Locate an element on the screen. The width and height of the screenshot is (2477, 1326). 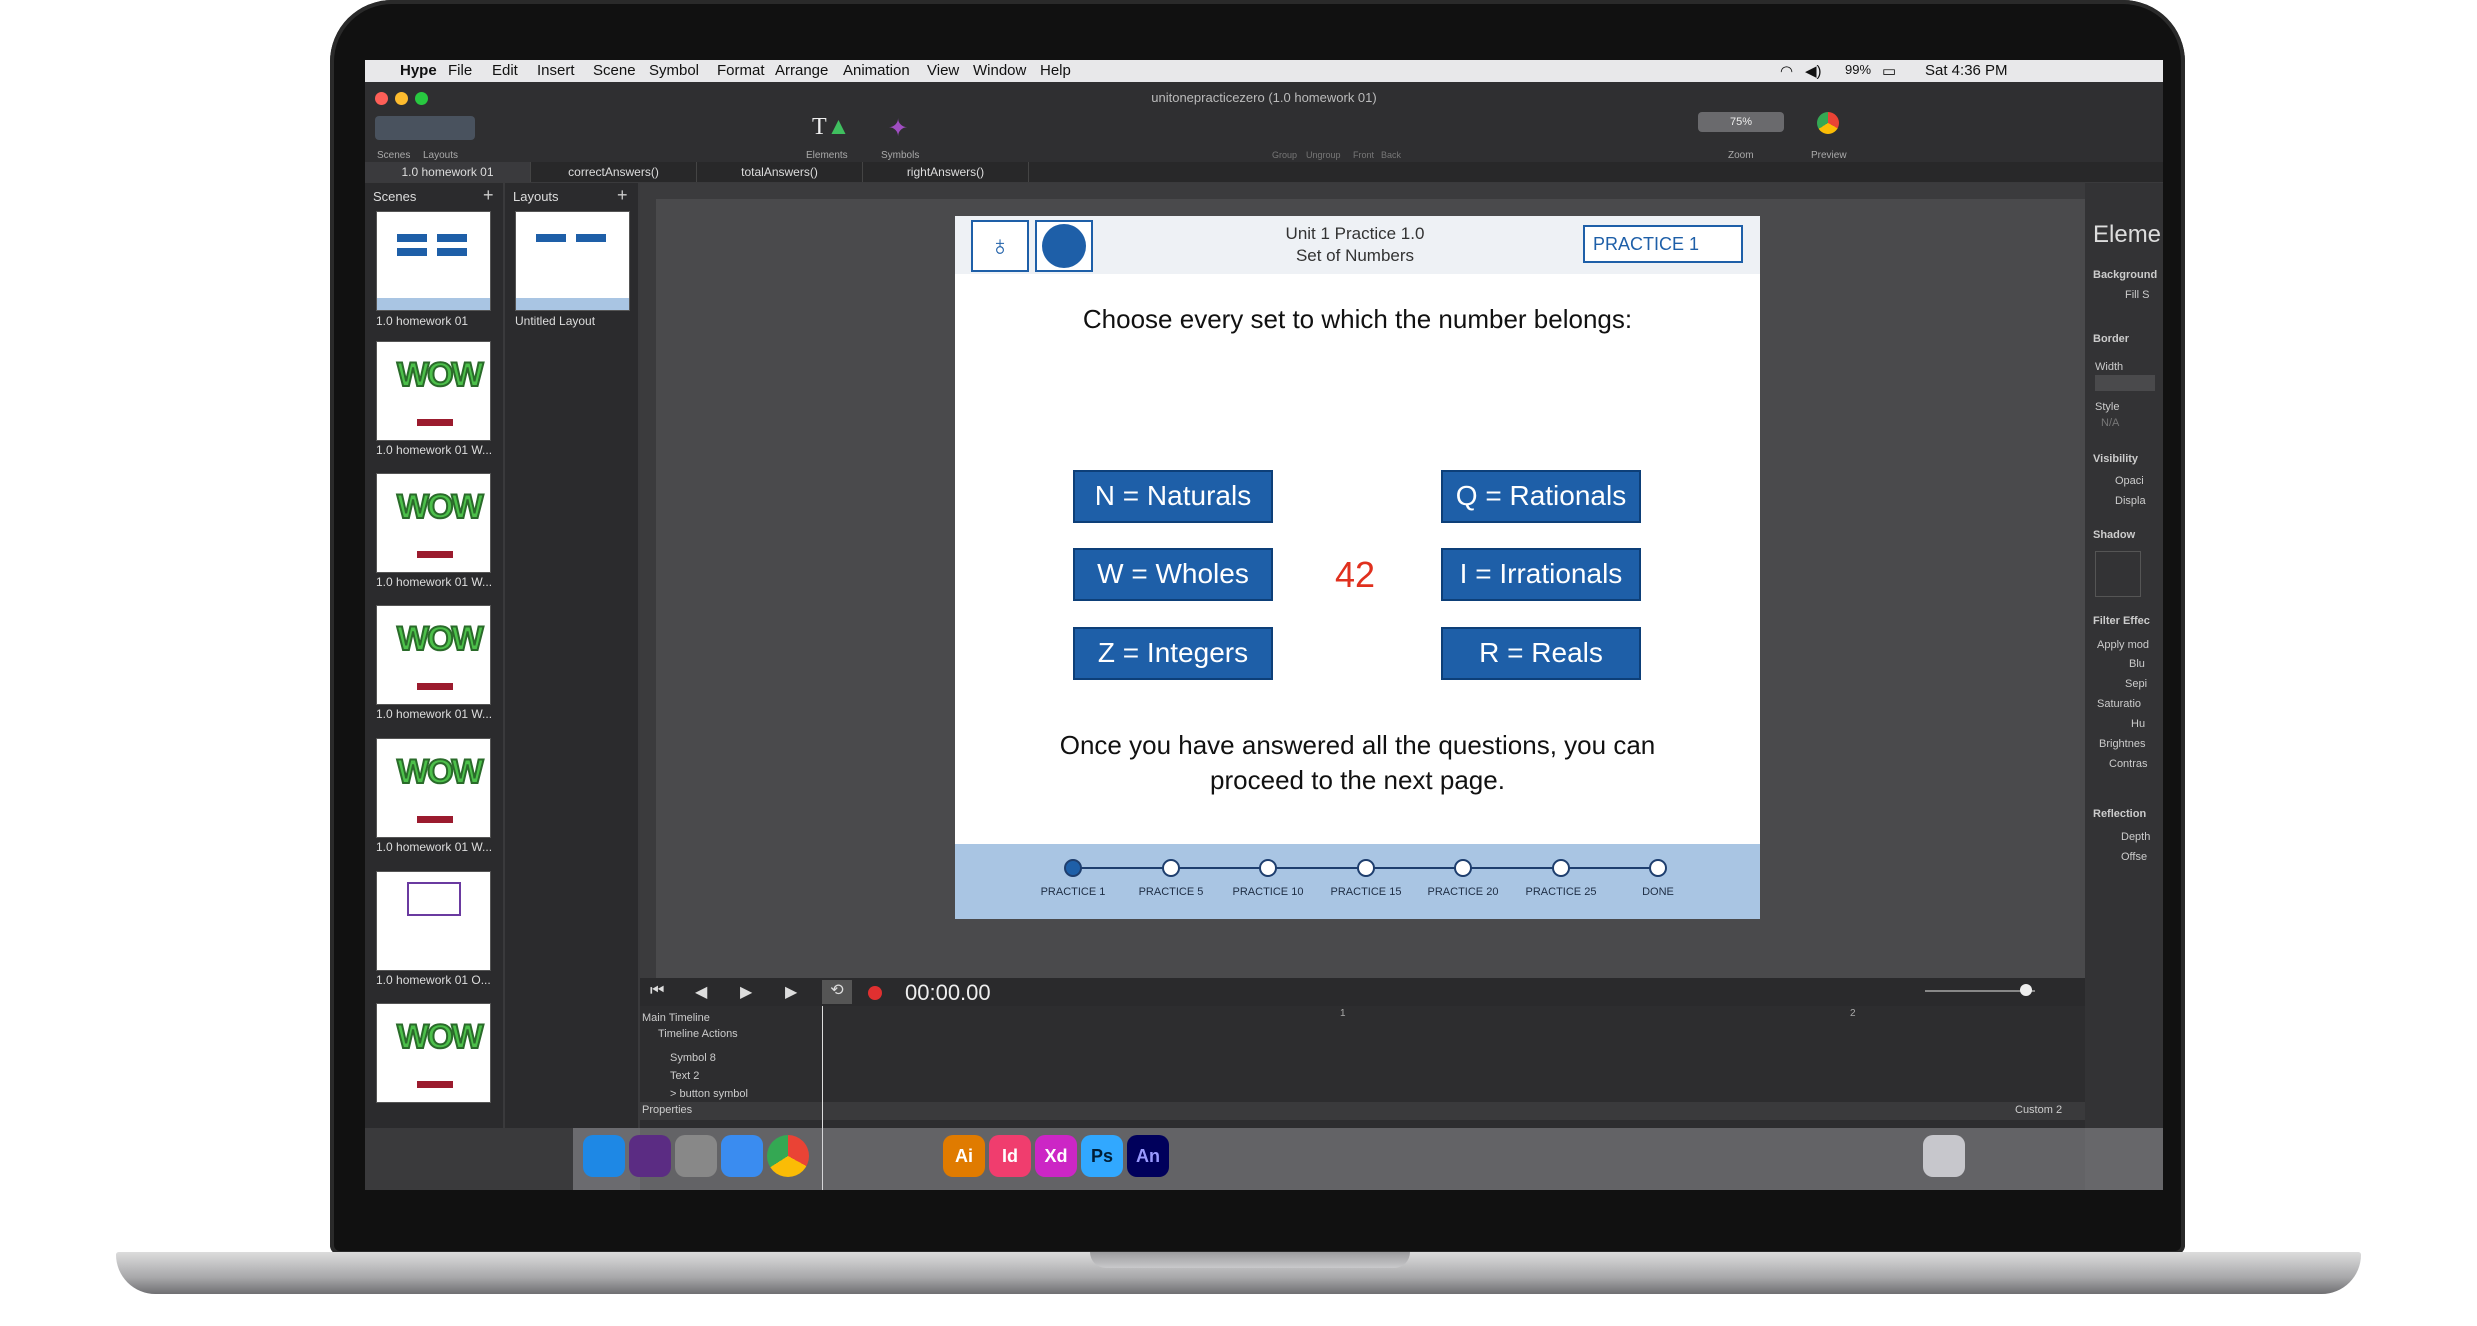
reals-button: R = Reals is located at coordinates (1541, 653).